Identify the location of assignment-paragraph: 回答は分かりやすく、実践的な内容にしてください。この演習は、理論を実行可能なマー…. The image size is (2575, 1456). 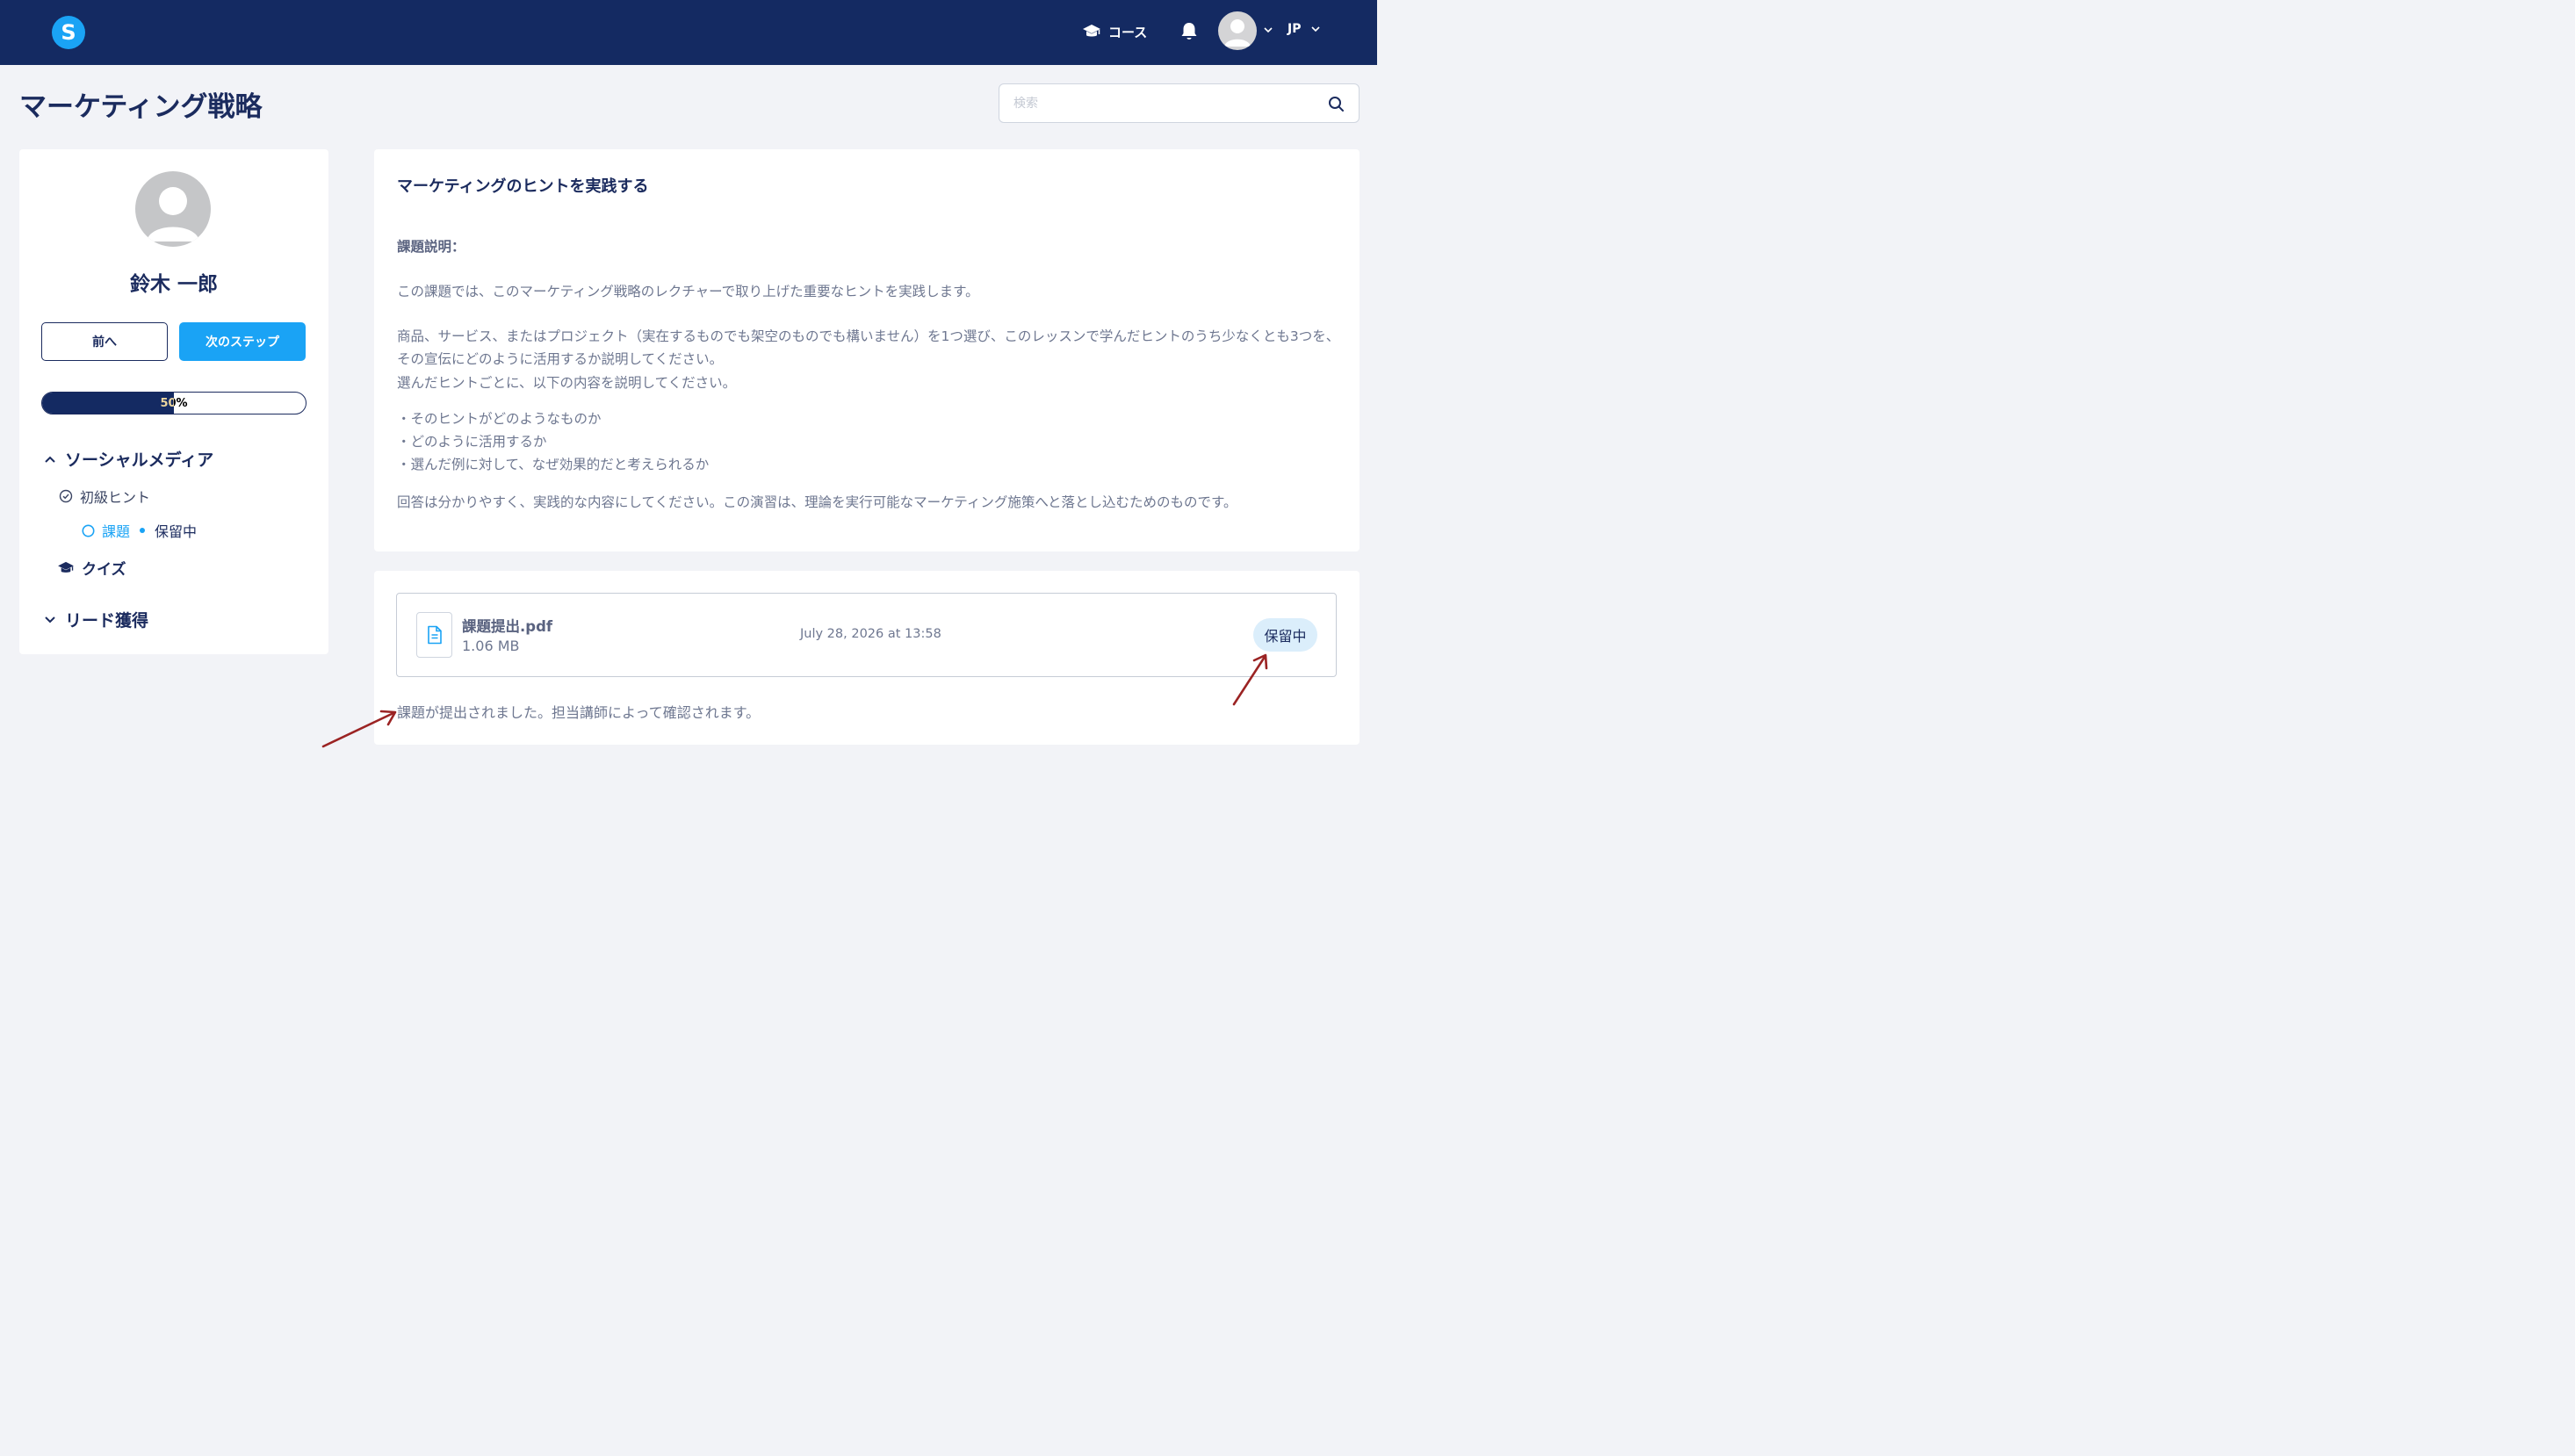
(817, 502).